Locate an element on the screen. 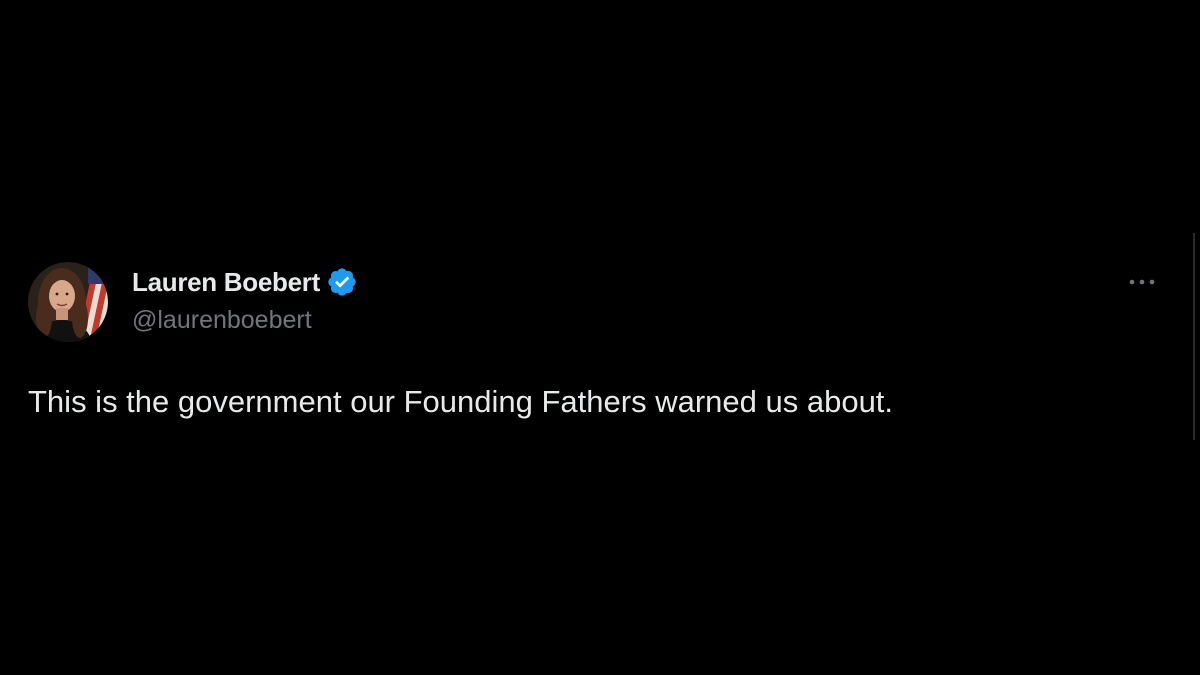 This screenshot has height=675, width=1200. more-options-button is located at coordinates (1142, 282).